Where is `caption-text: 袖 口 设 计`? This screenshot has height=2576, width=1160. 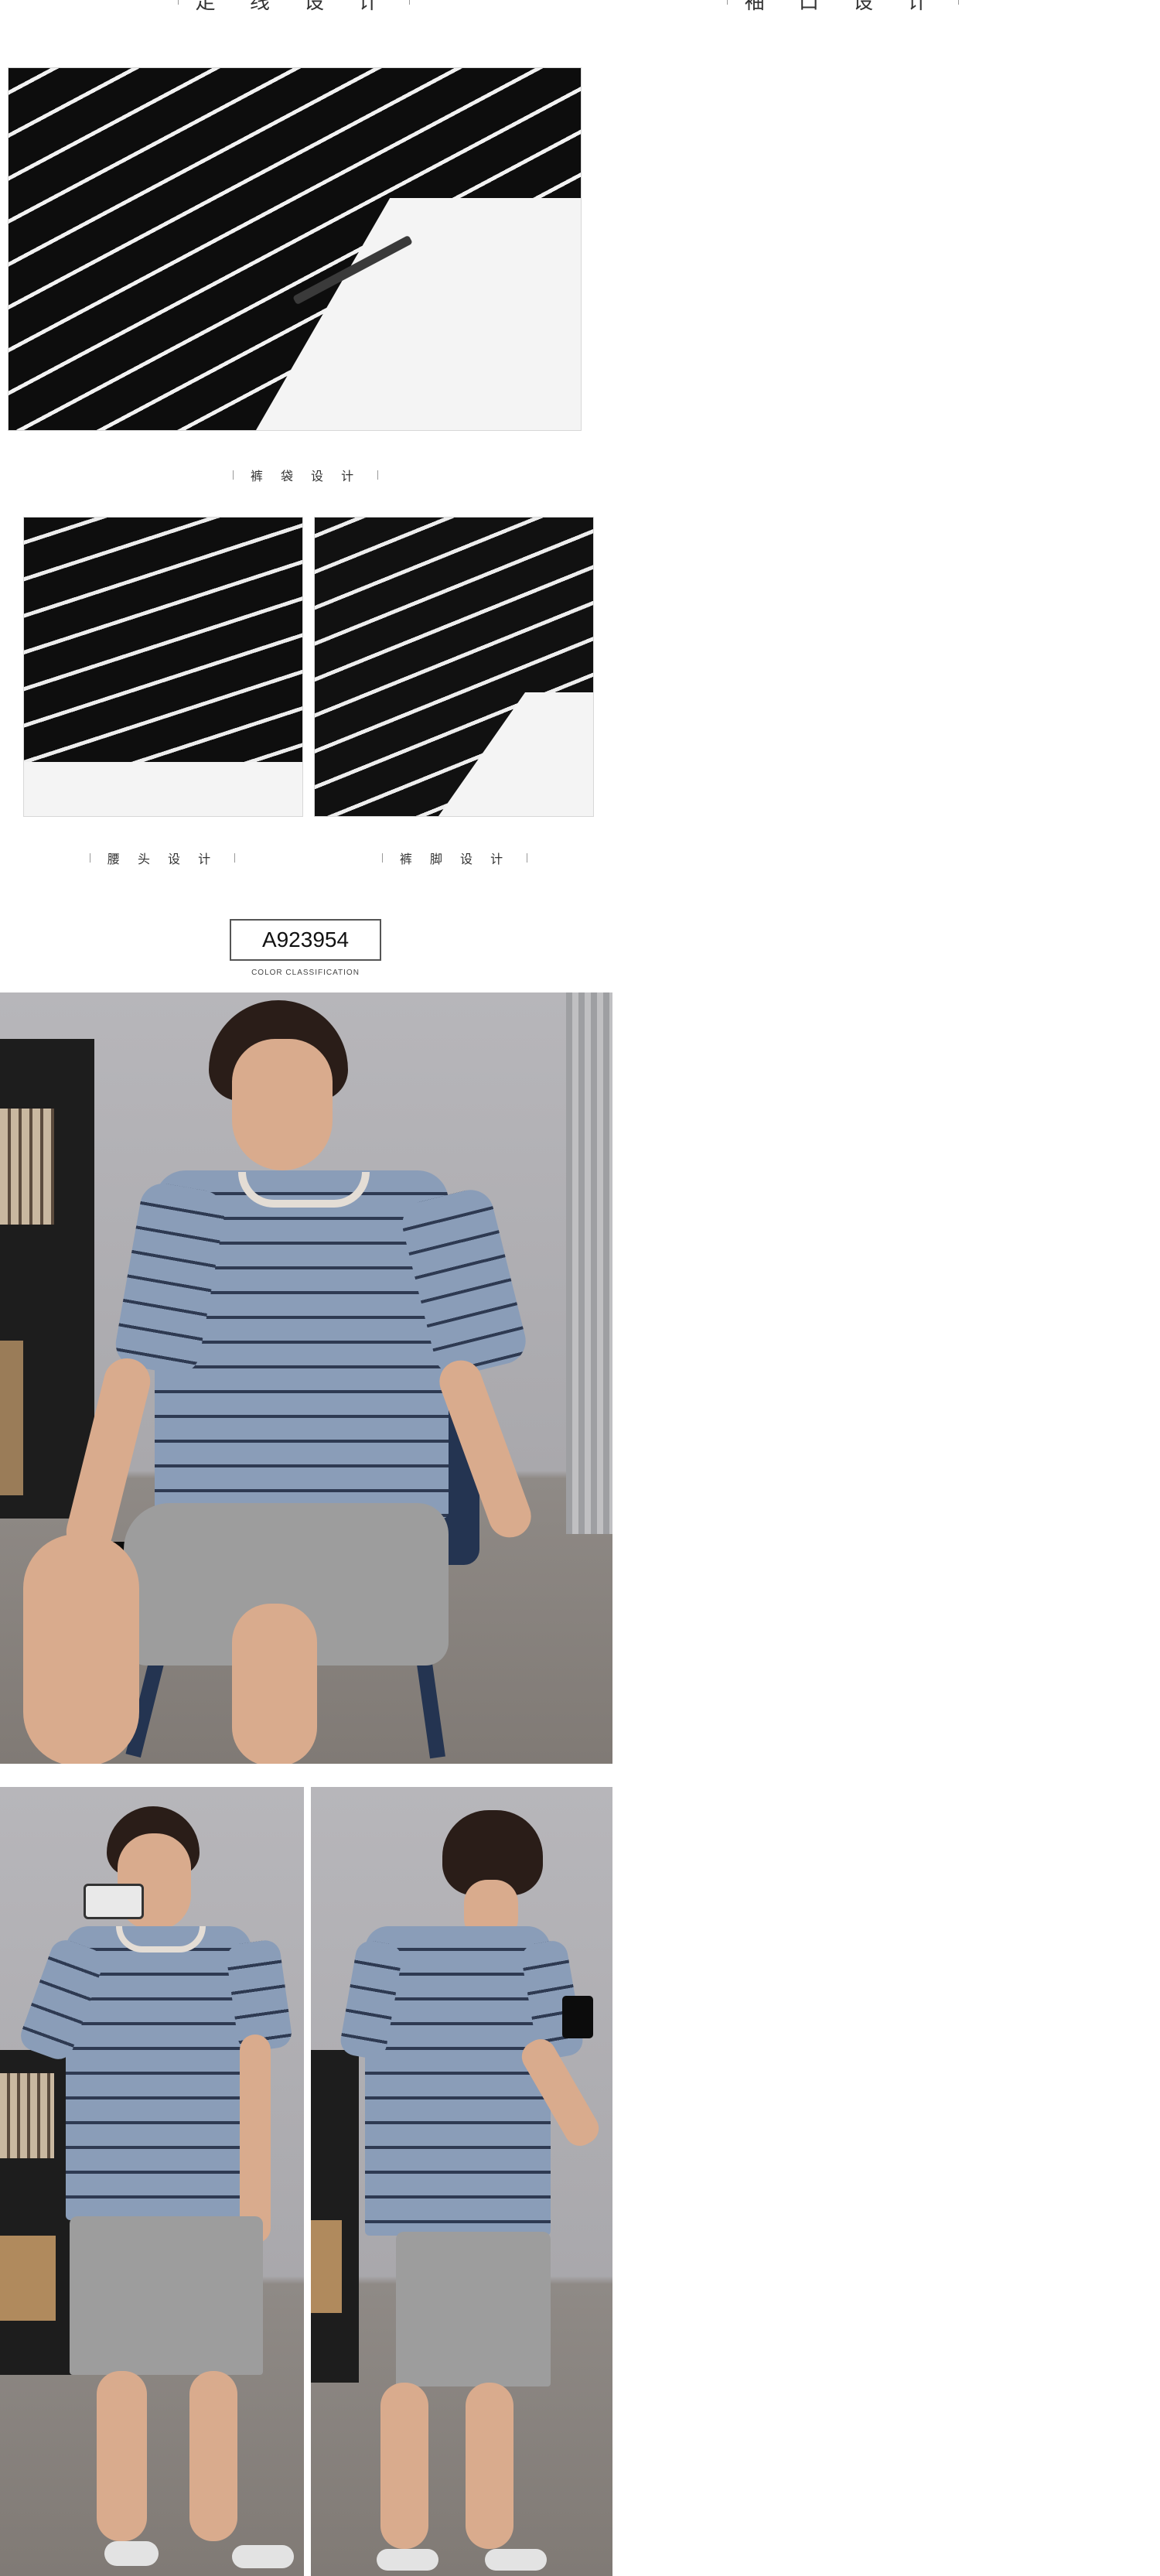
caption-text: 袖 口 设 计 is located at coordinates (843, 7).